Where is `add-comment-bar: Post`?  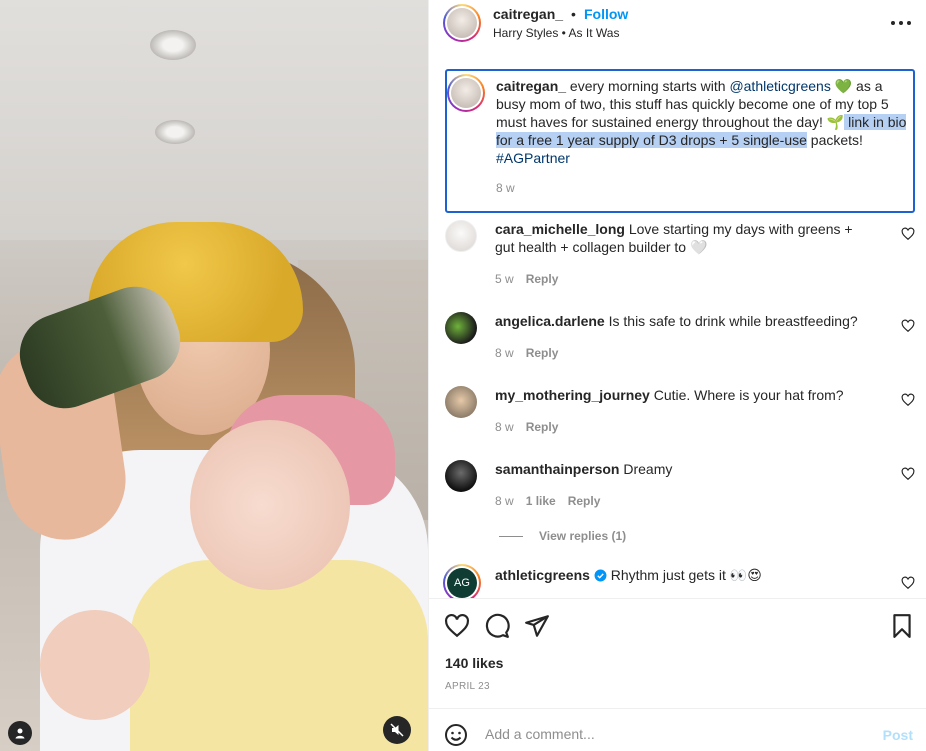
add-comment-bar: Post is located at coordinates (677, 729).